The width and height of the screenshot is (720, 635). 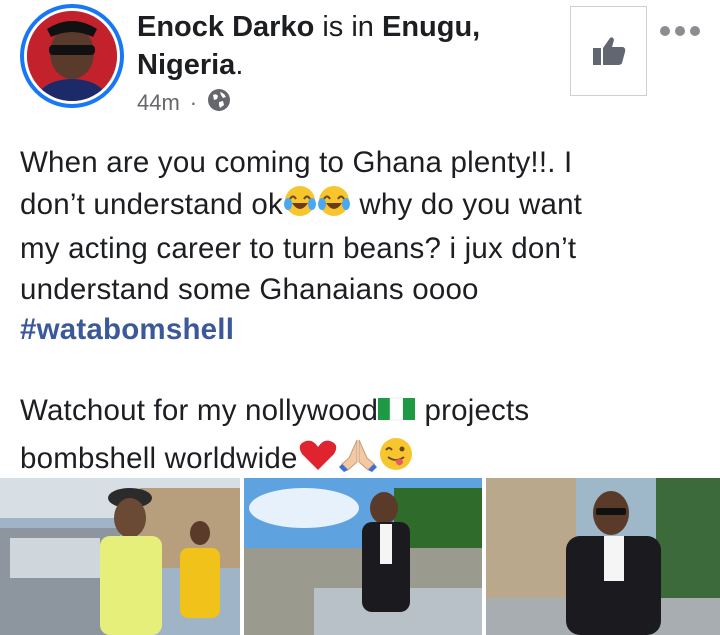 I want to click on post-line: projects, so click(x=473, y=410).